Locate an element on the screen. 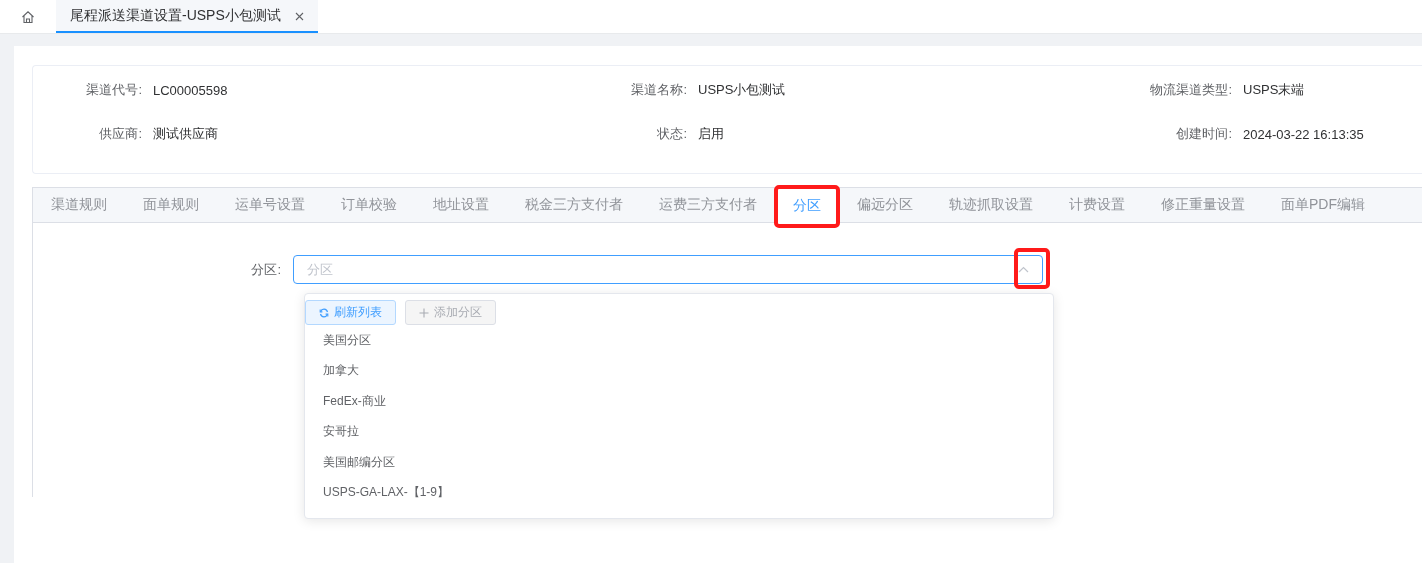 This screenshot has height=563, width=1422. tab: 计费设置 is located at coordinates (1097, 204).